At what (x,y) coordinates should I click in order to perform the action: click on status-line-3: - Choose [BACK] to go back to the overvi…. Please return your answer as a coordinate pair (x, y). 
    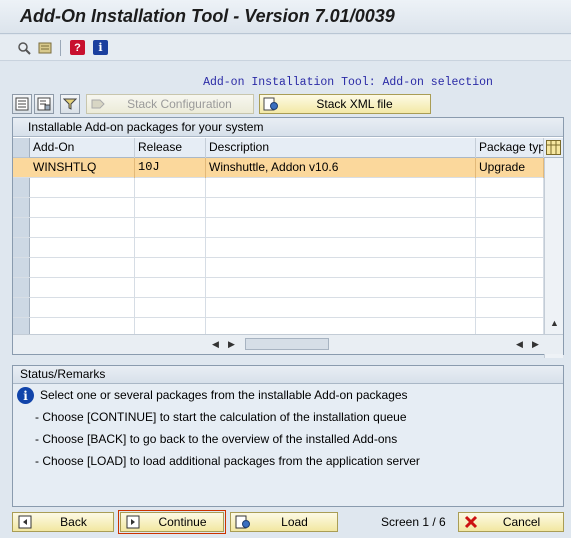
    Looking at the image, I should click on (216, 439).